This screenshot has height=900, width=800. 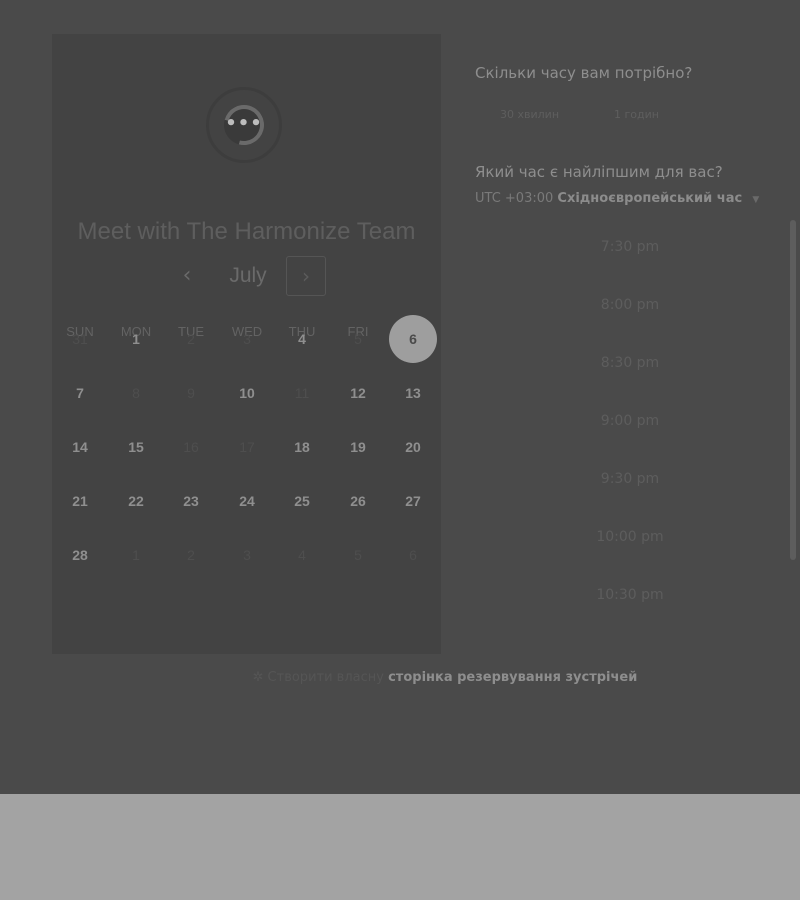 I want to click on next-month-button: ›, so click(x=306, y=276).